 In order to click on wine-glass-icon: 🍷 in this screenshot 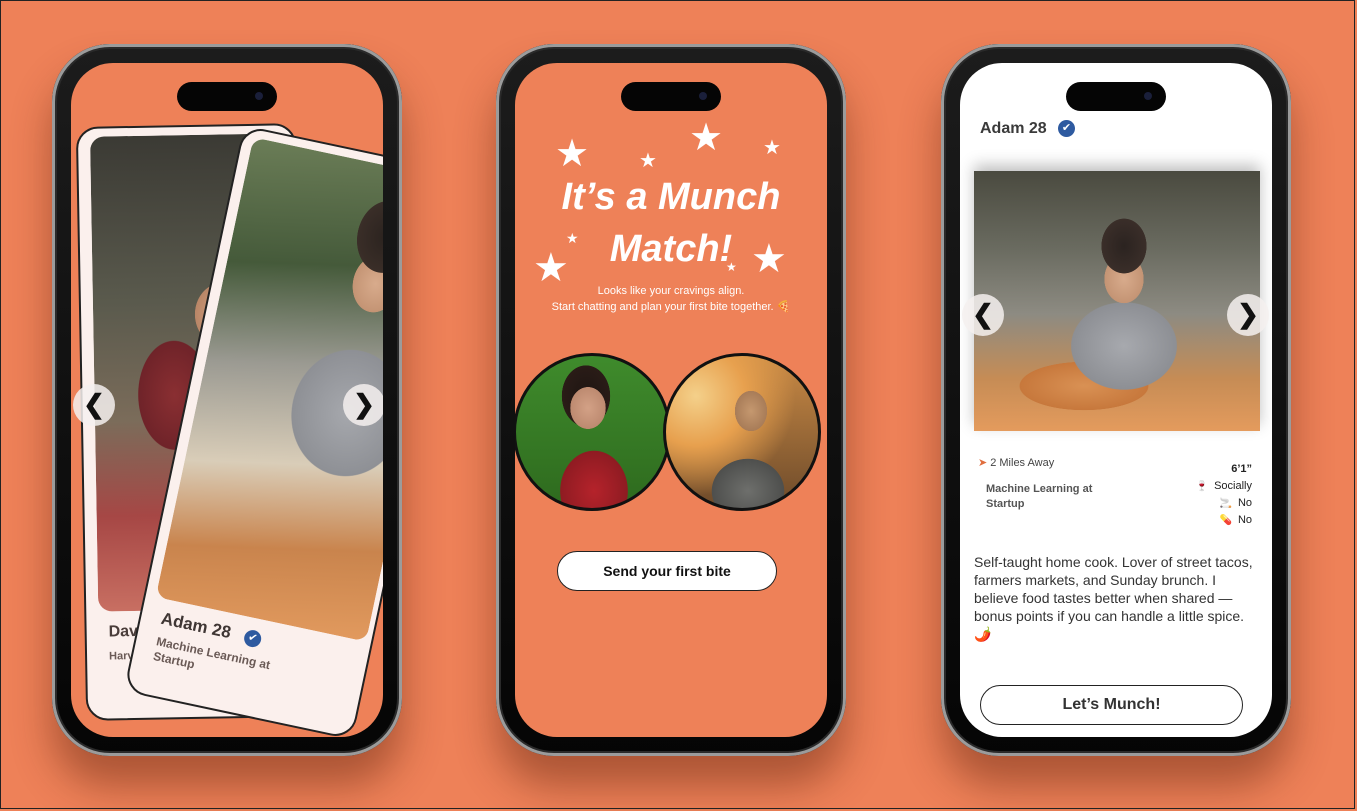, I will do `click(1202, 486)`.